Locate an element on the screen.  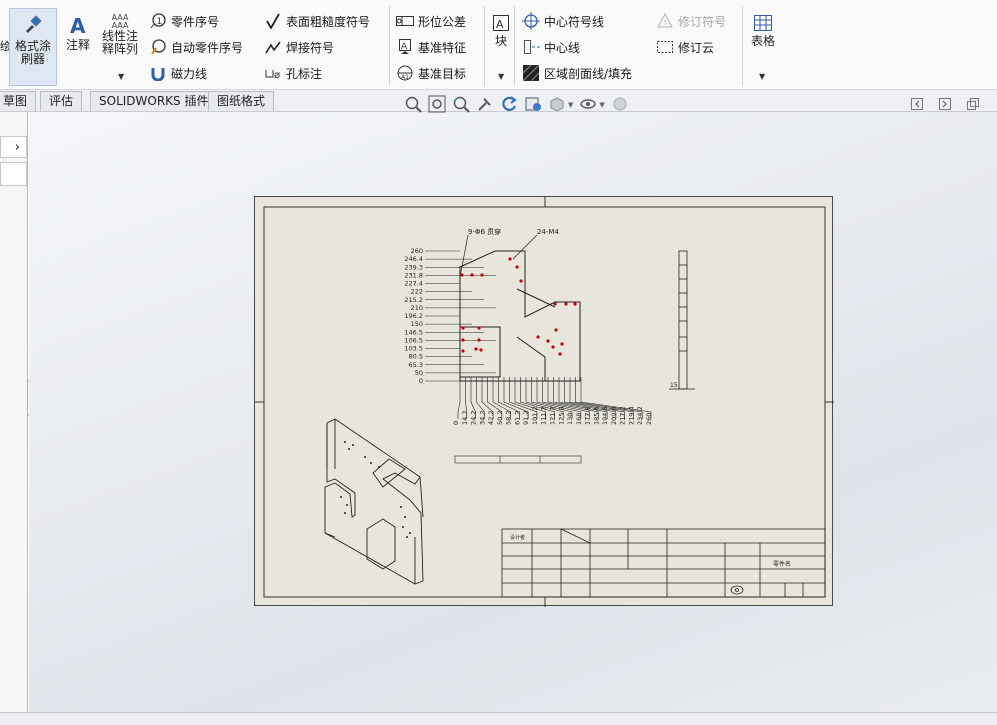
ordinate-x-label: 234.2 is located at coordinates (640, 415).